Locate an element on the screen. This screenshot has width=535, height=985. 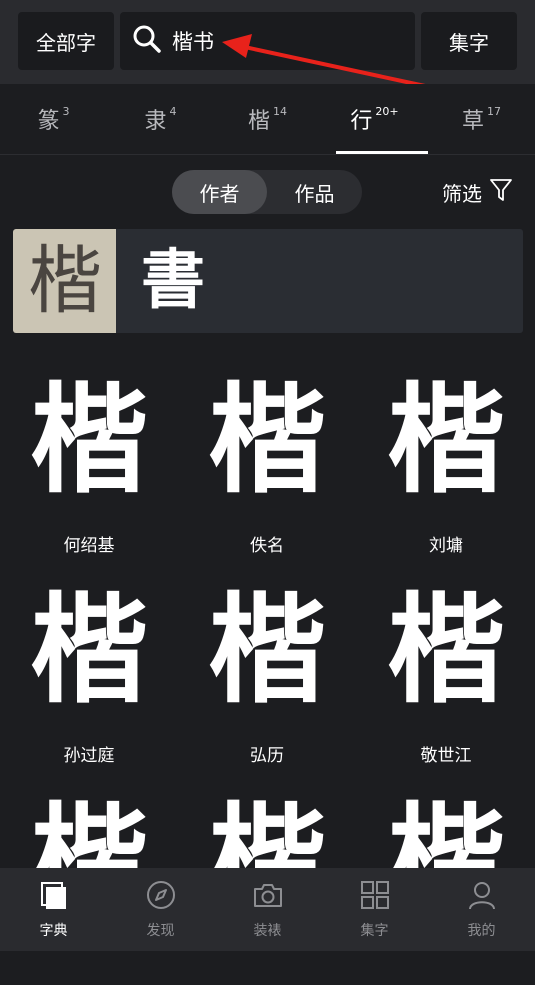
search-icon is located at coordinates (146, 41).